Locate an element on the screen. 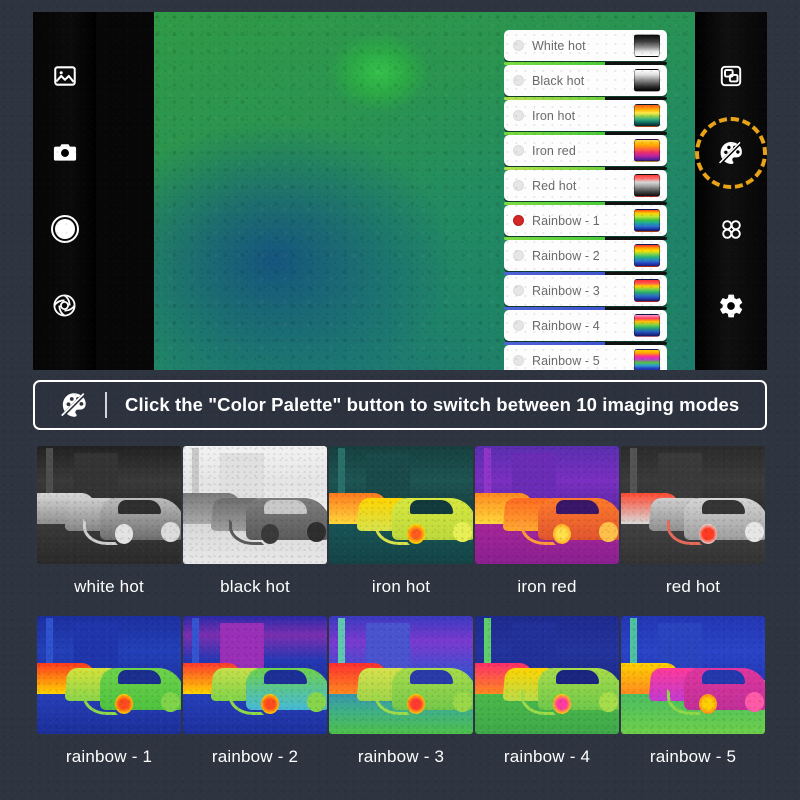  palette-option-black-hot: Black hot is located at coordinates (585, 82).